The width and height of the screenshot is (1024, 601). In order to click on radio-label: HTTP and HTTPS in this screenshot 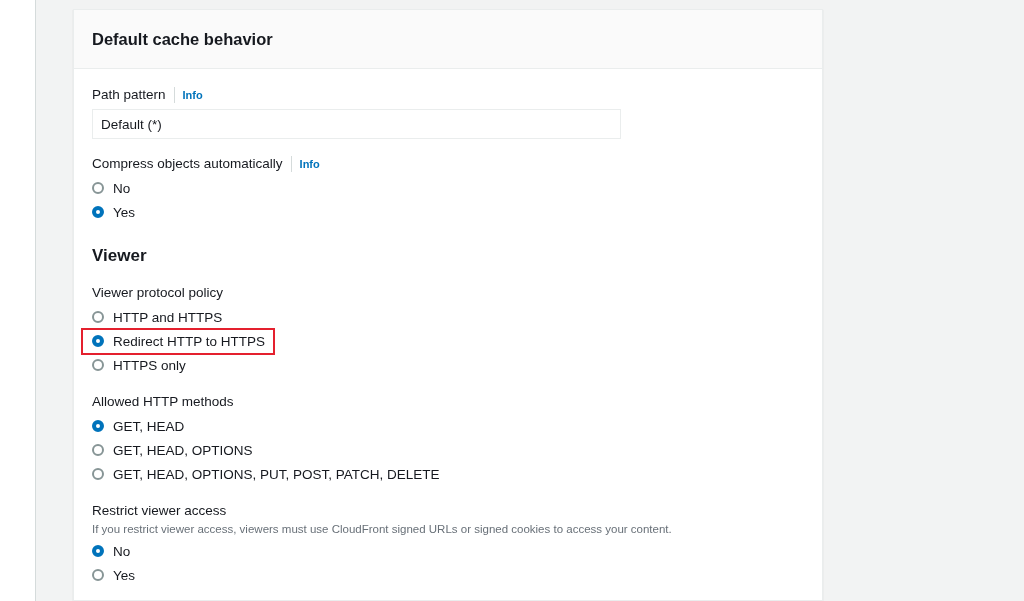, I will do `click(168, 317)`.